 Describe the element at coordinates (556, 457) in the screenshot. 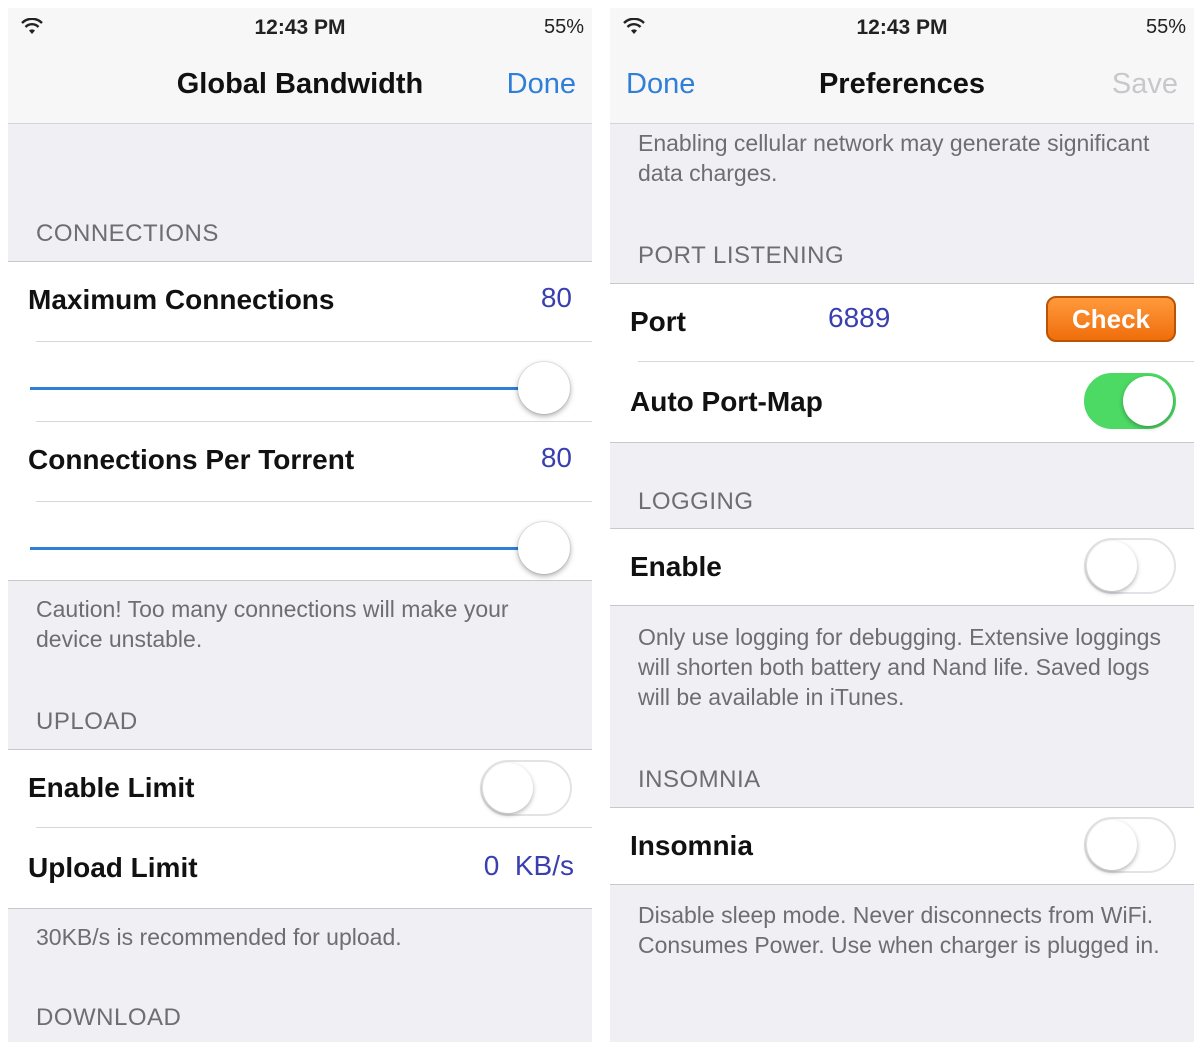

I see `per-torrent-value: 80` at that location.